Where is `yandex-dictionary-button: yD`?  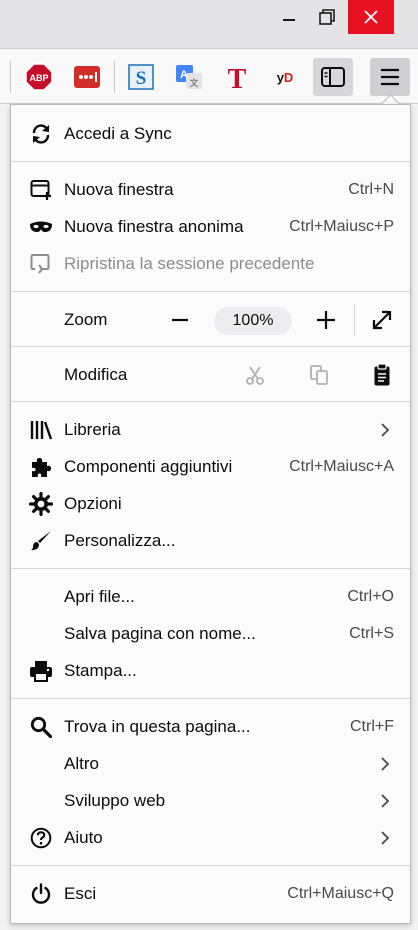 yandex-dictionary-button: yD is located at coordinates (285, 77).